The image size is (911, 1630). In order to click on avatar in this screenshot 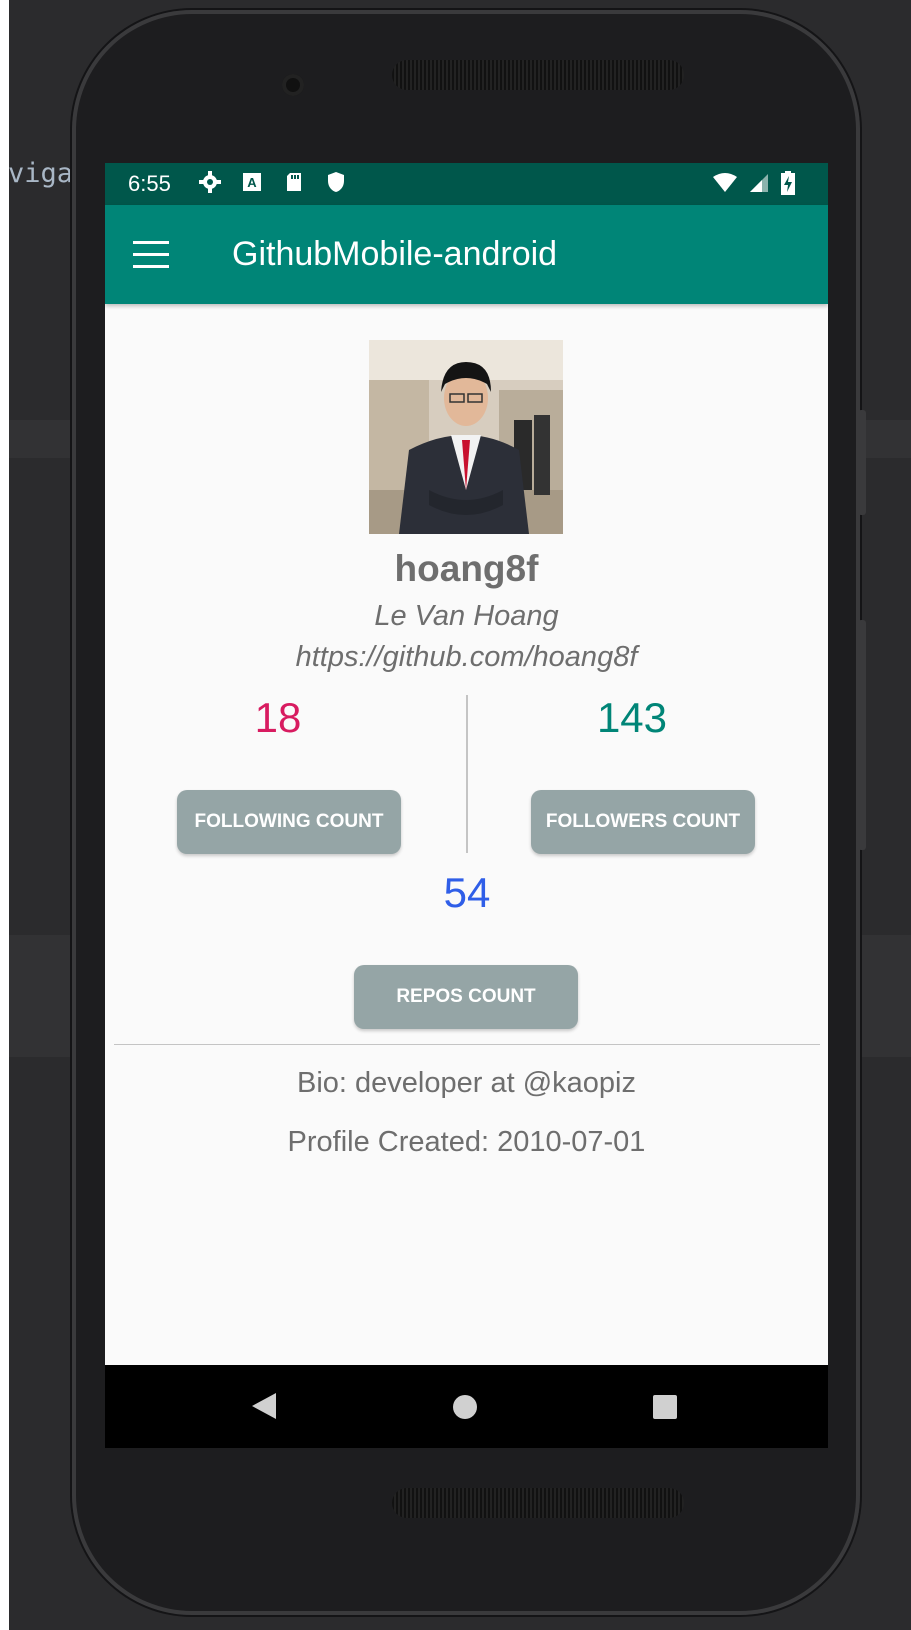, I will do `click(466, 437)`.